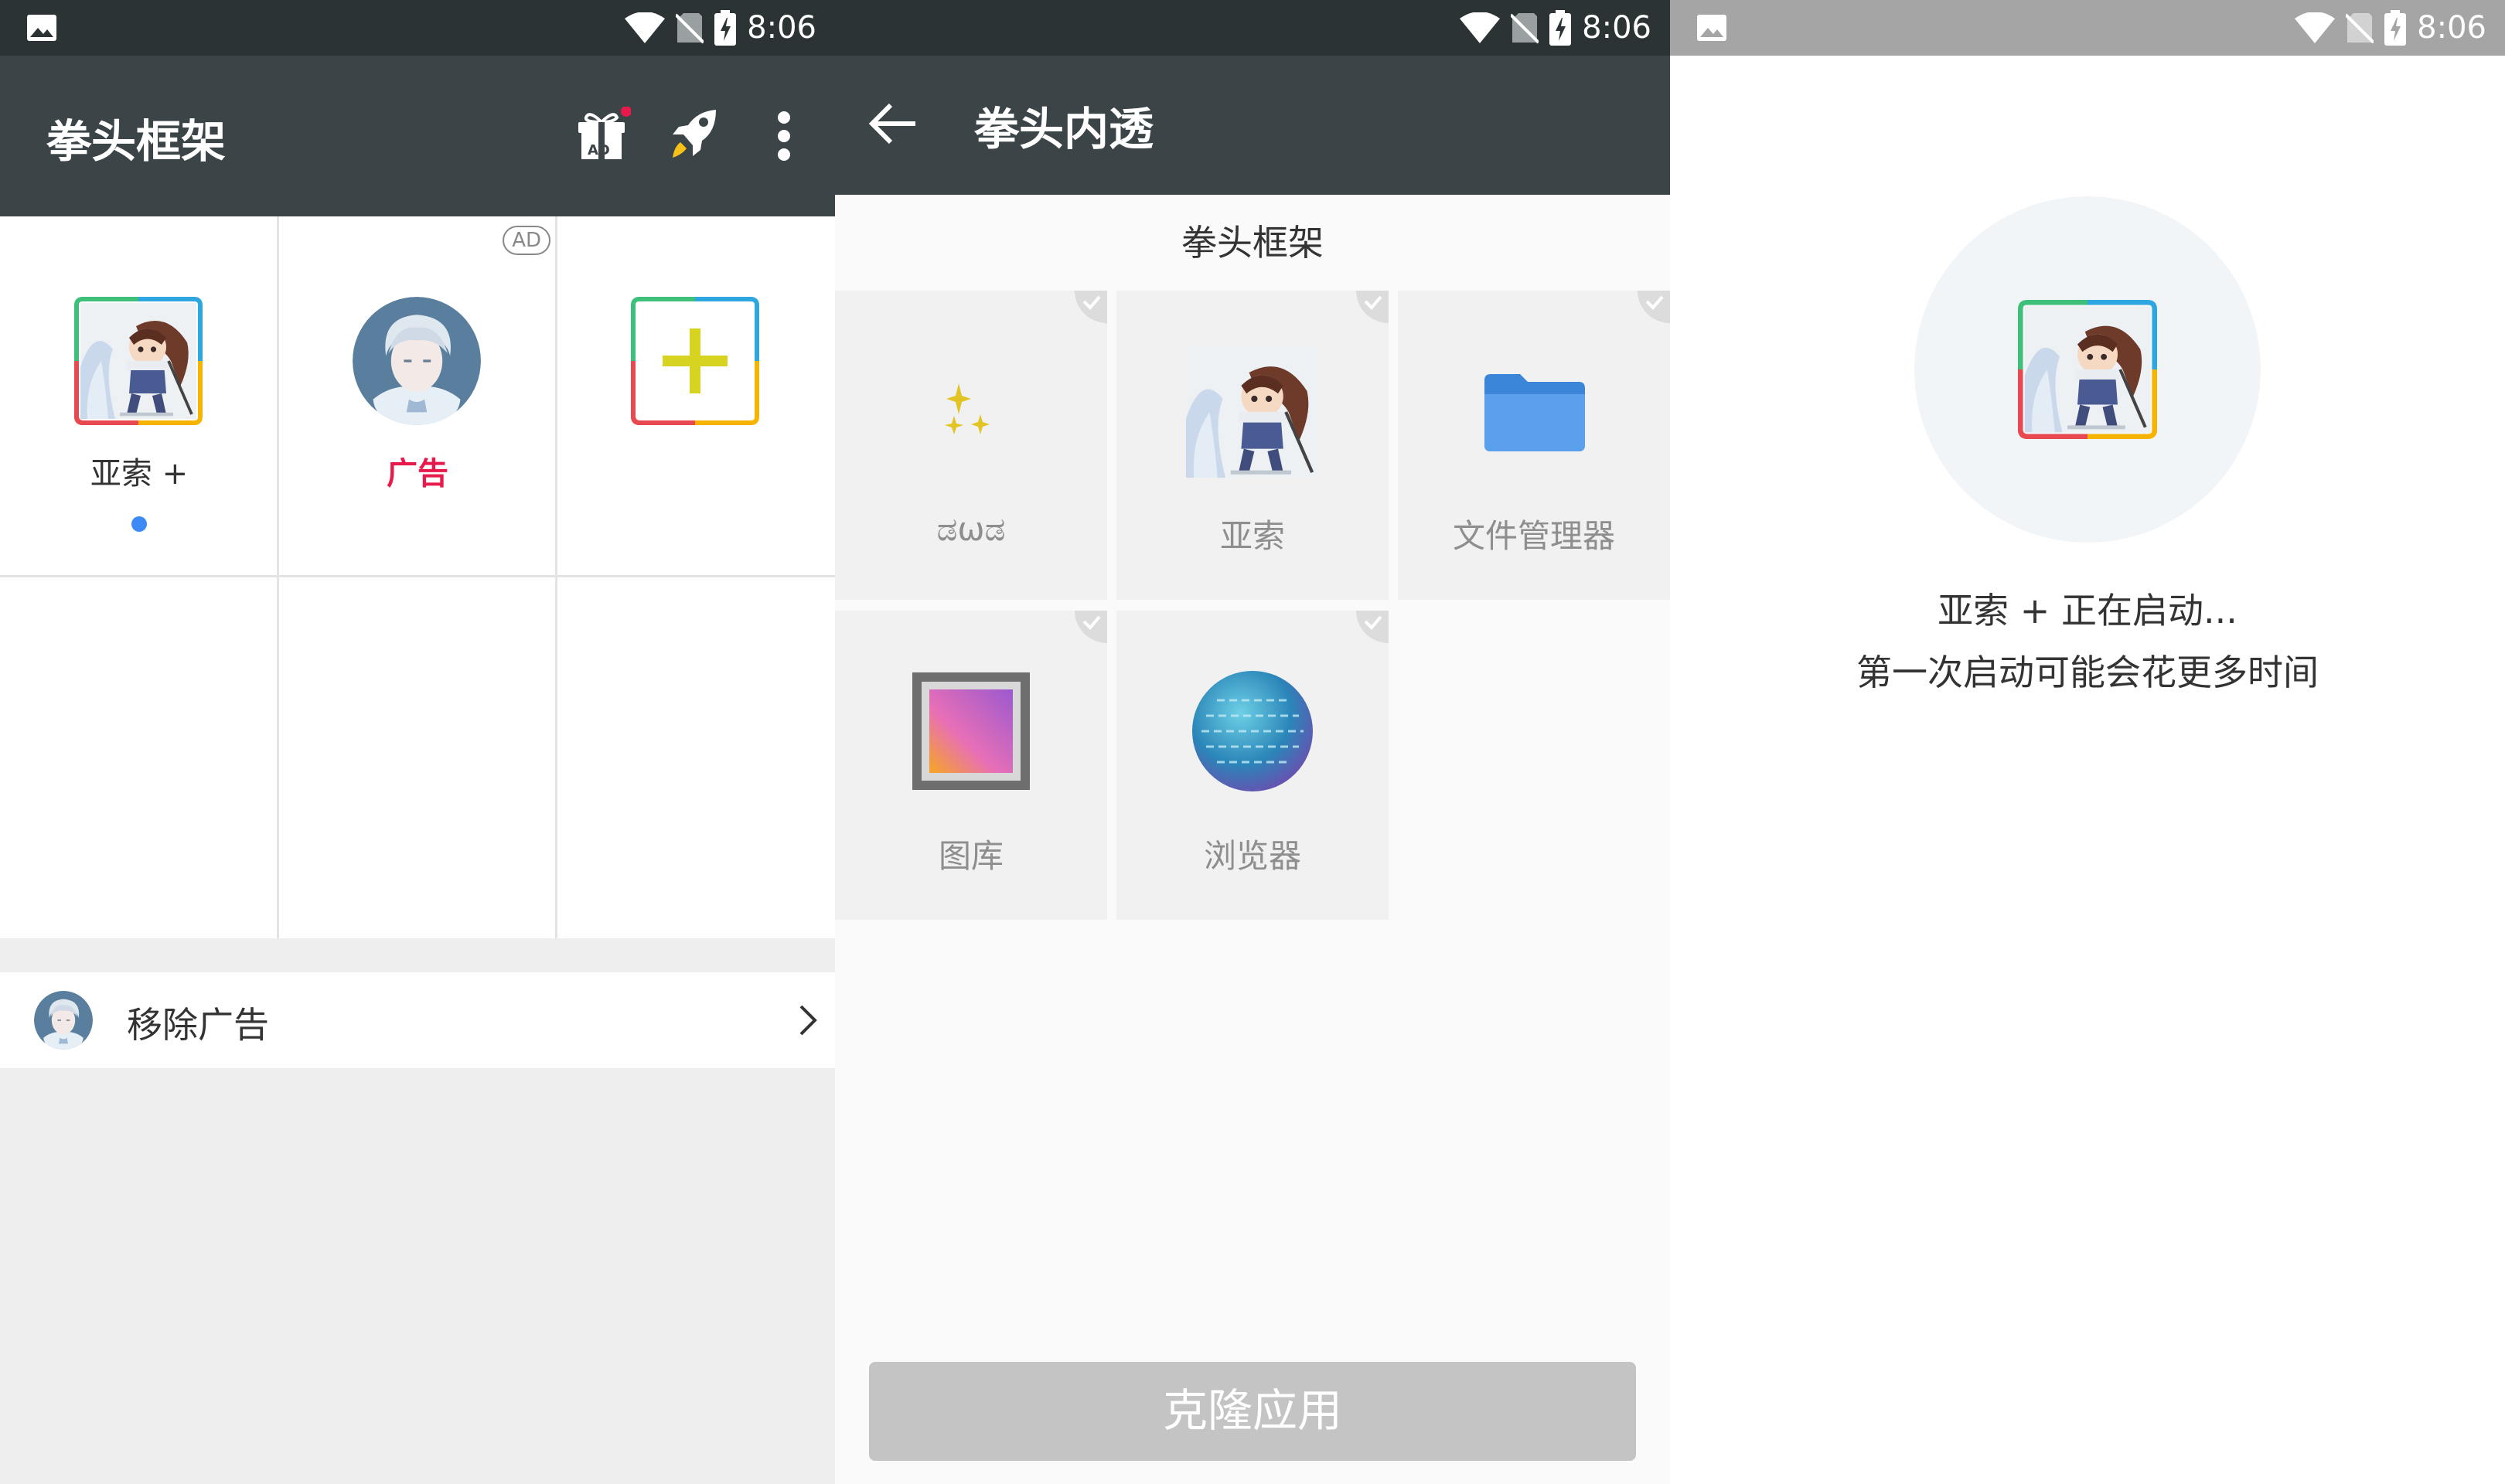  What do you see at coordinates (417, 361) in the screenshot?
I see `ad-avatar-icon` at bounding box center [417, 361].